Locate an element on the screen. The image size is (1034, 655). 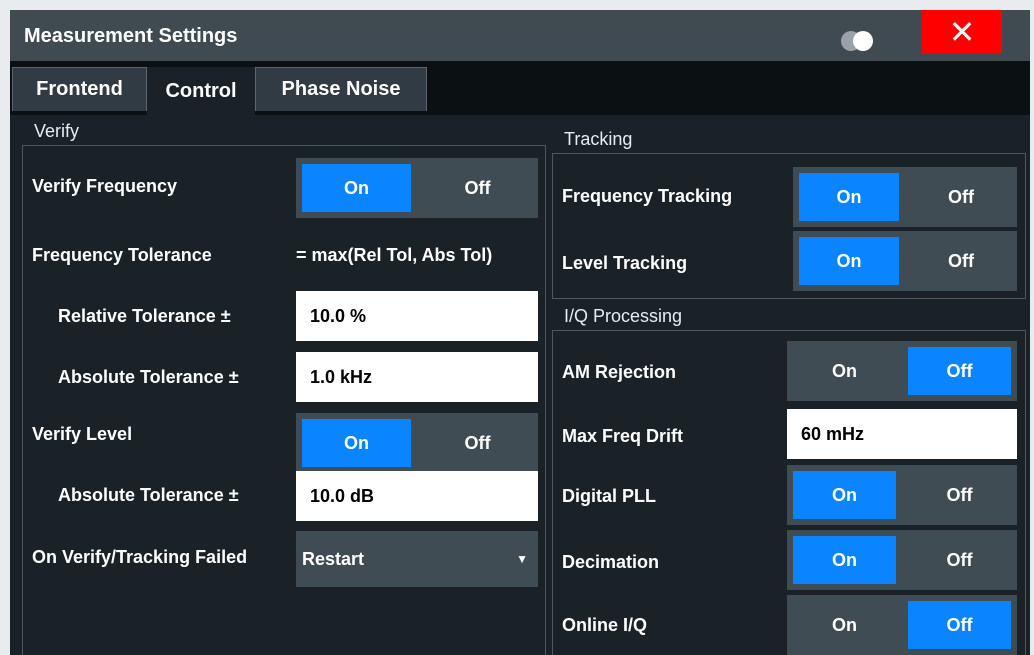
level-tracking-off: Off is located at coordinates (961, 261).